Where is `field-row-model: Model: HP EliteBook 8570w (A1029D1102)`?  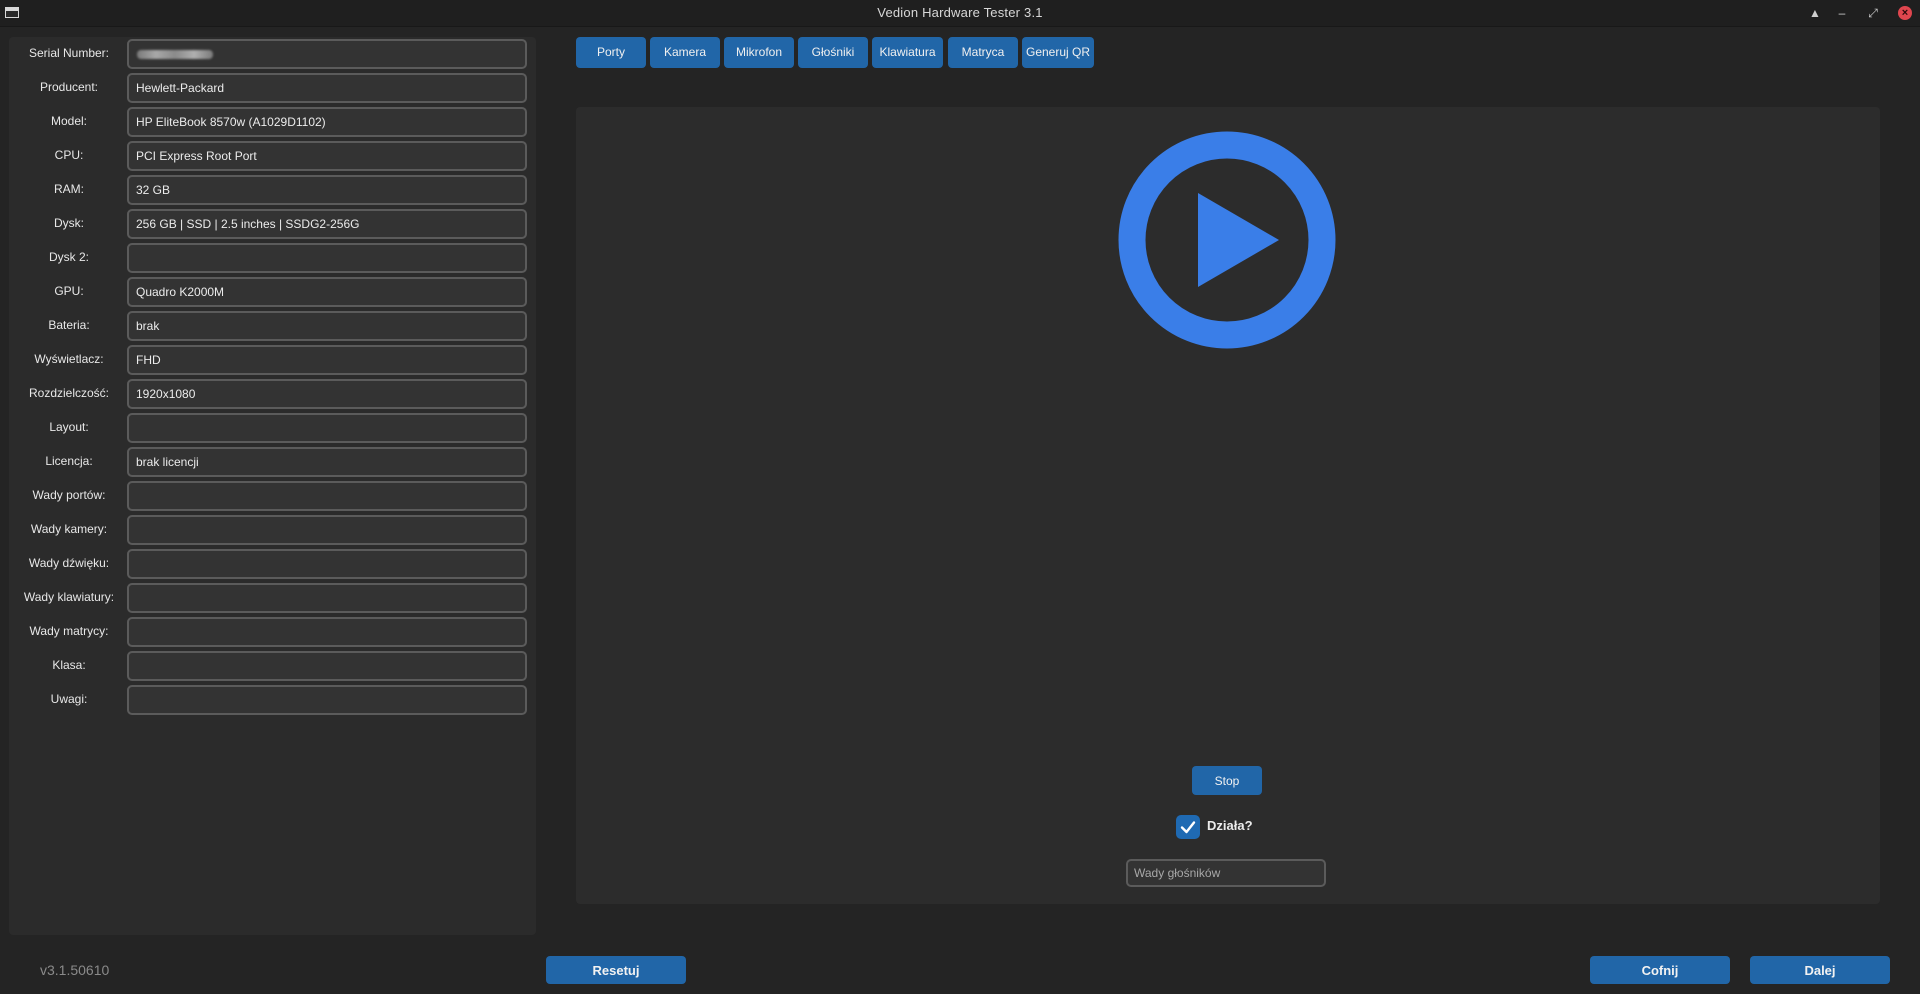
field-row-model: Model: HP EliteBook 8570w (A1029D1102) is located at coordinates (272, 122).